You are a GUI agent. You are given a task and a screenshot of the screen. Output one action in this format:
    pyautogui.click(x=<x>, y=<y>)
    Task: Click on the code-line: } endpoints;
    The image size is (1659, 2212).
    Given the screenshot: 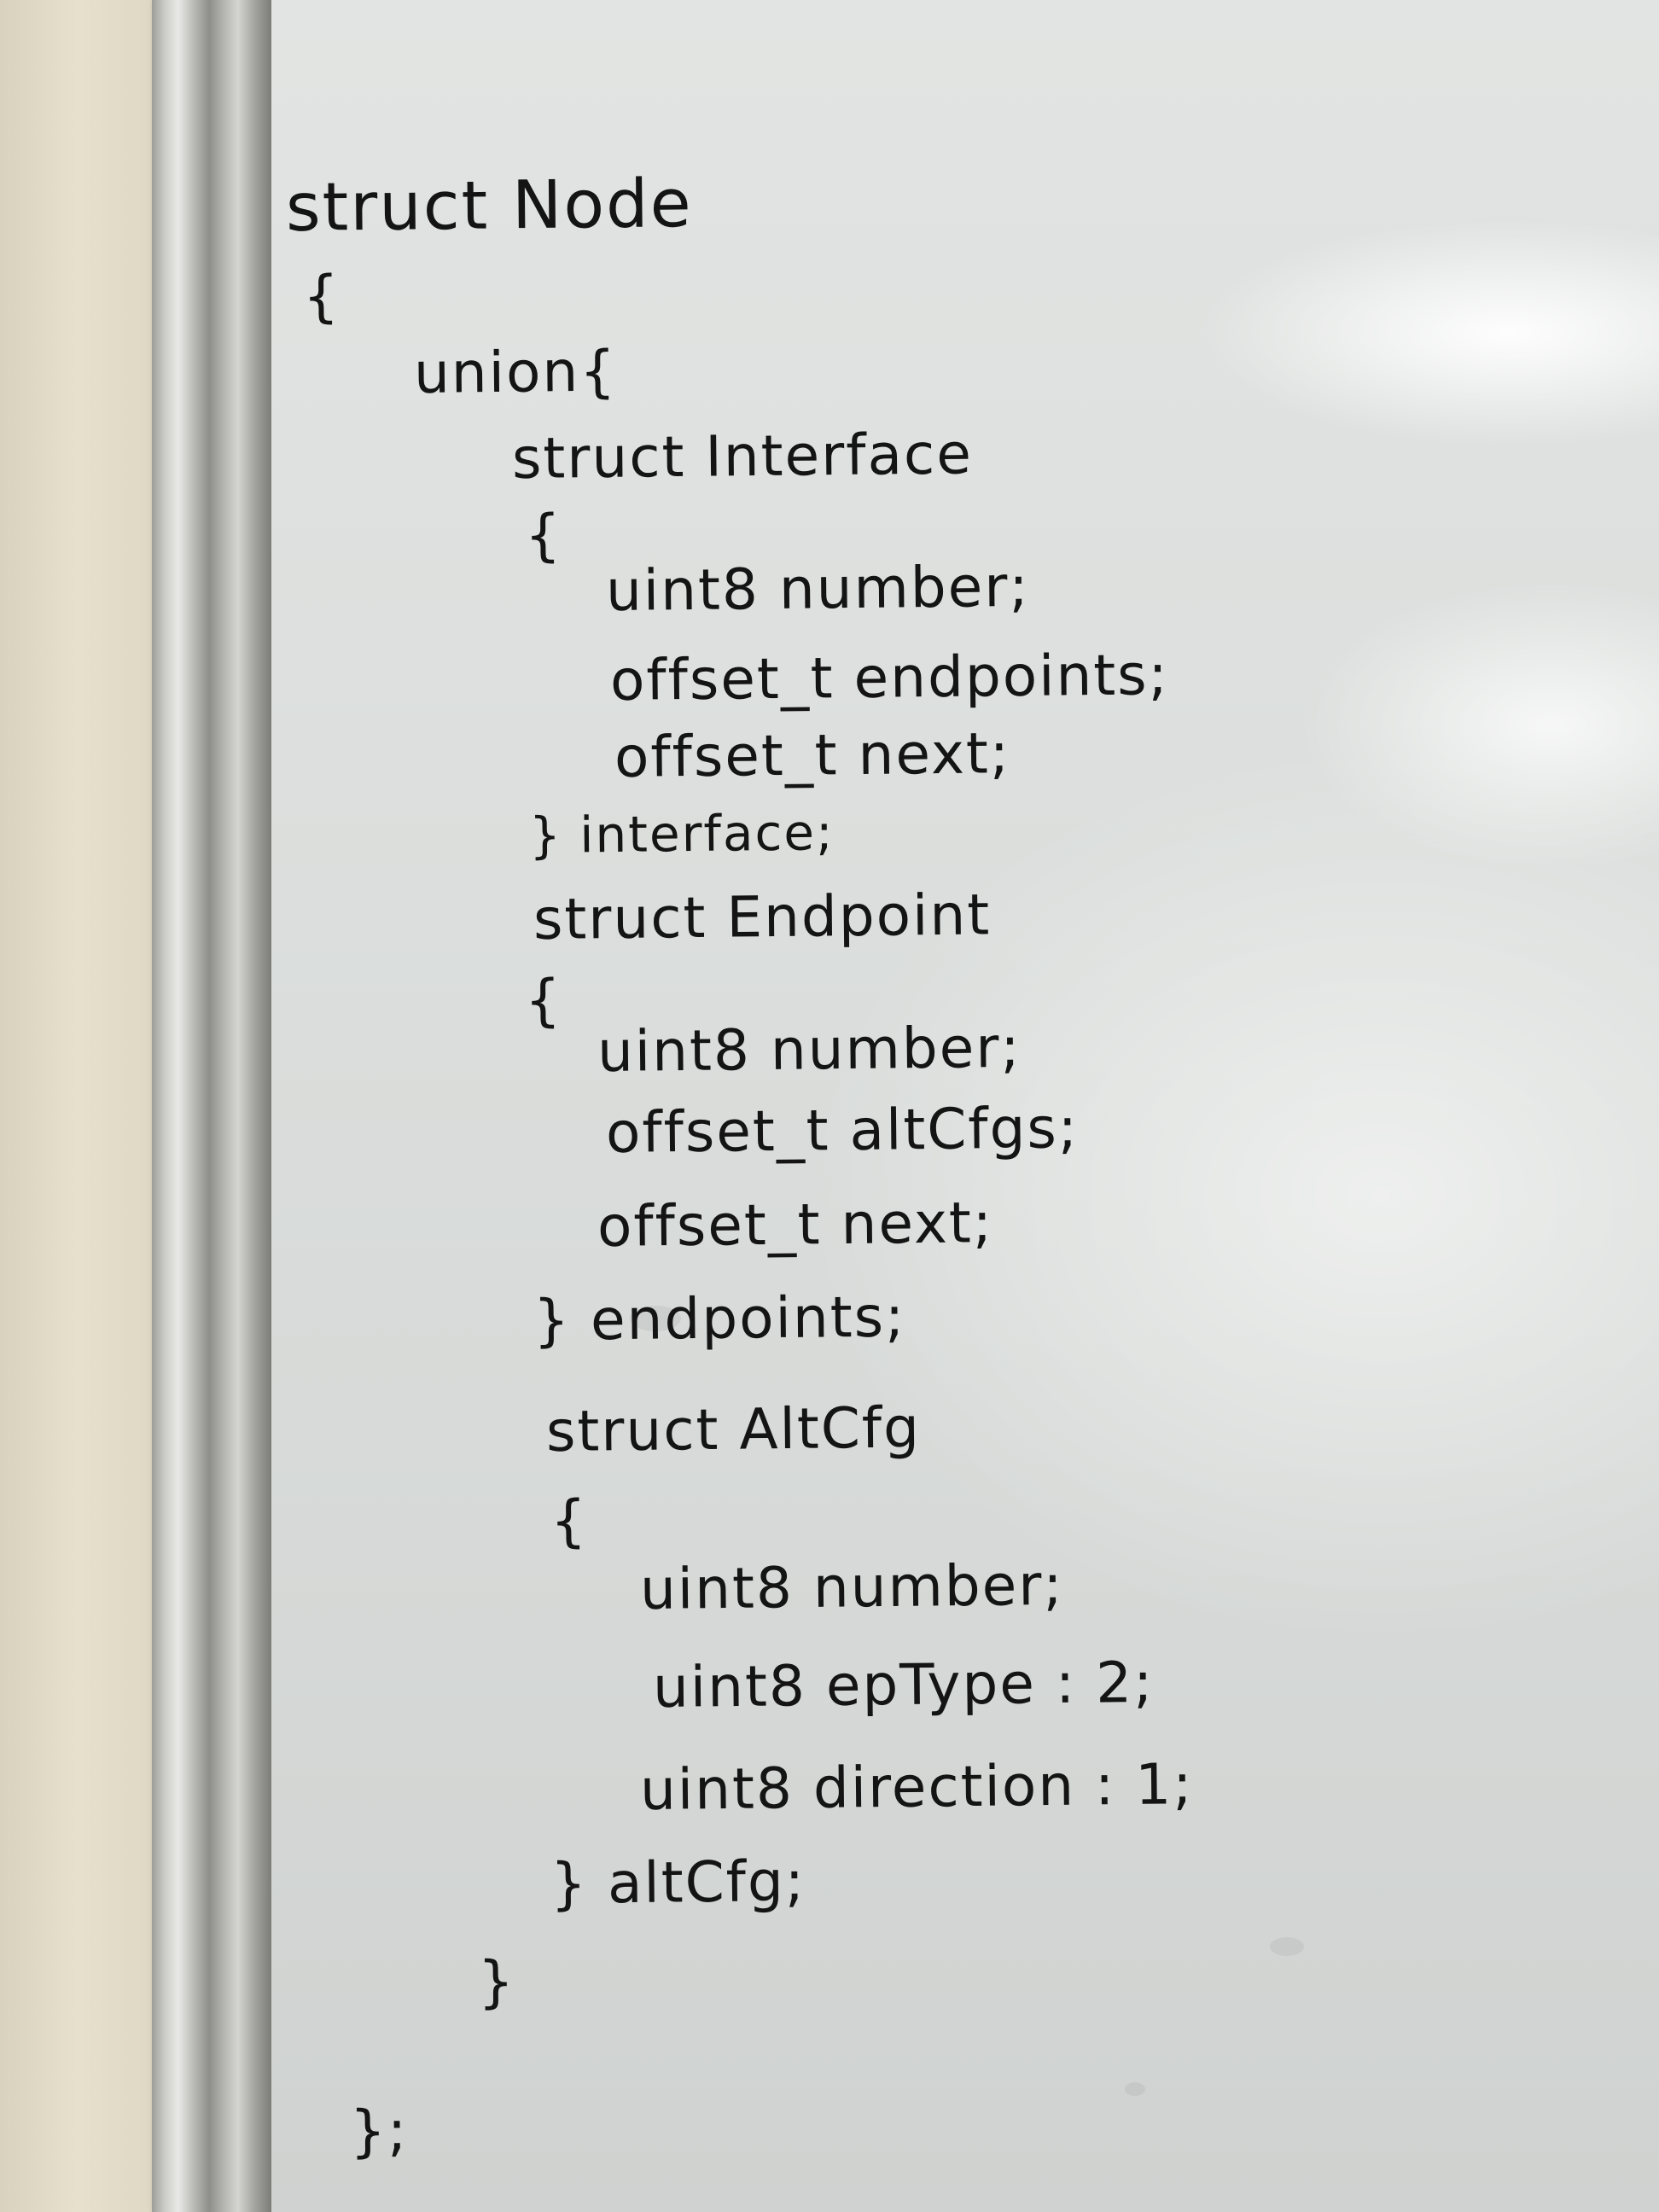 What is the action you would take?
    pyautogui.click(x=719, y=1318)
    